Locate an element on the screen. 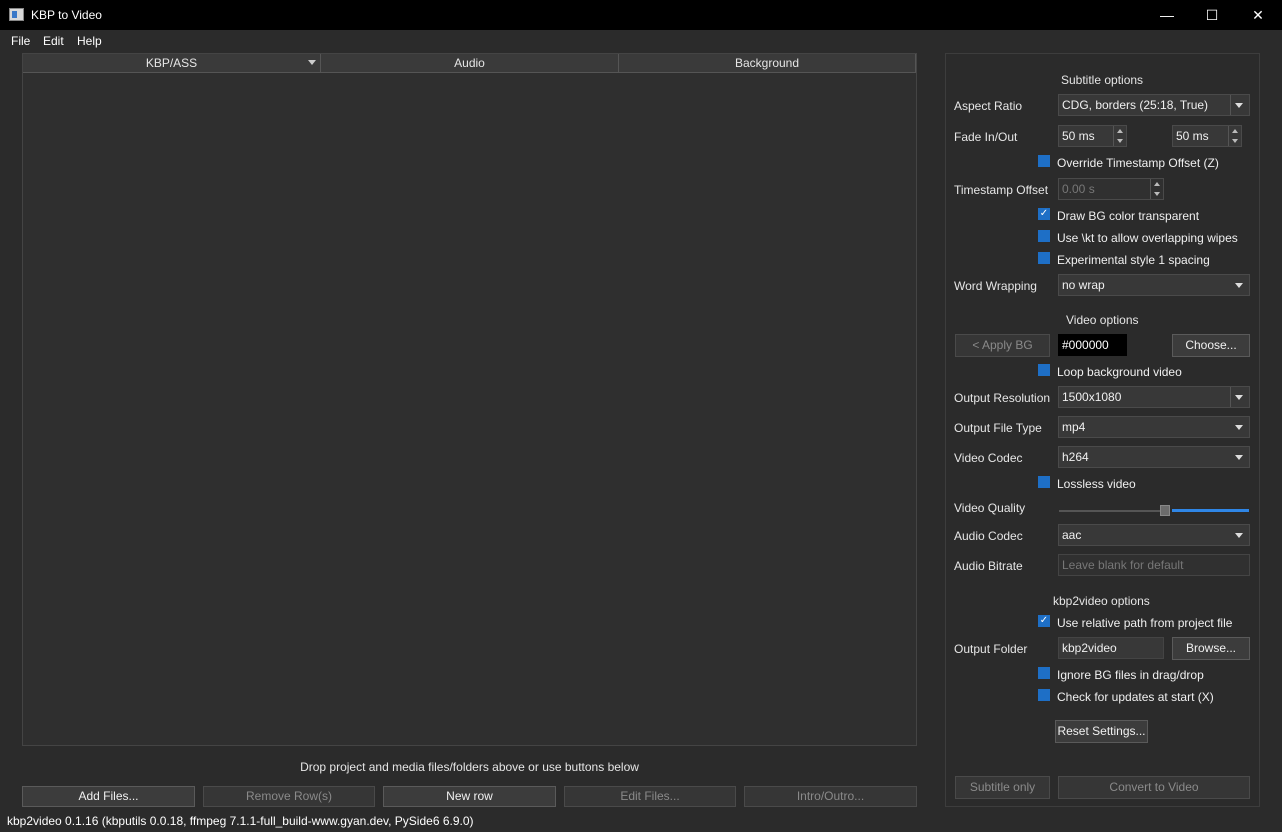  word-wrap-label: Word Wrapping is located at coordinates (995, 286).